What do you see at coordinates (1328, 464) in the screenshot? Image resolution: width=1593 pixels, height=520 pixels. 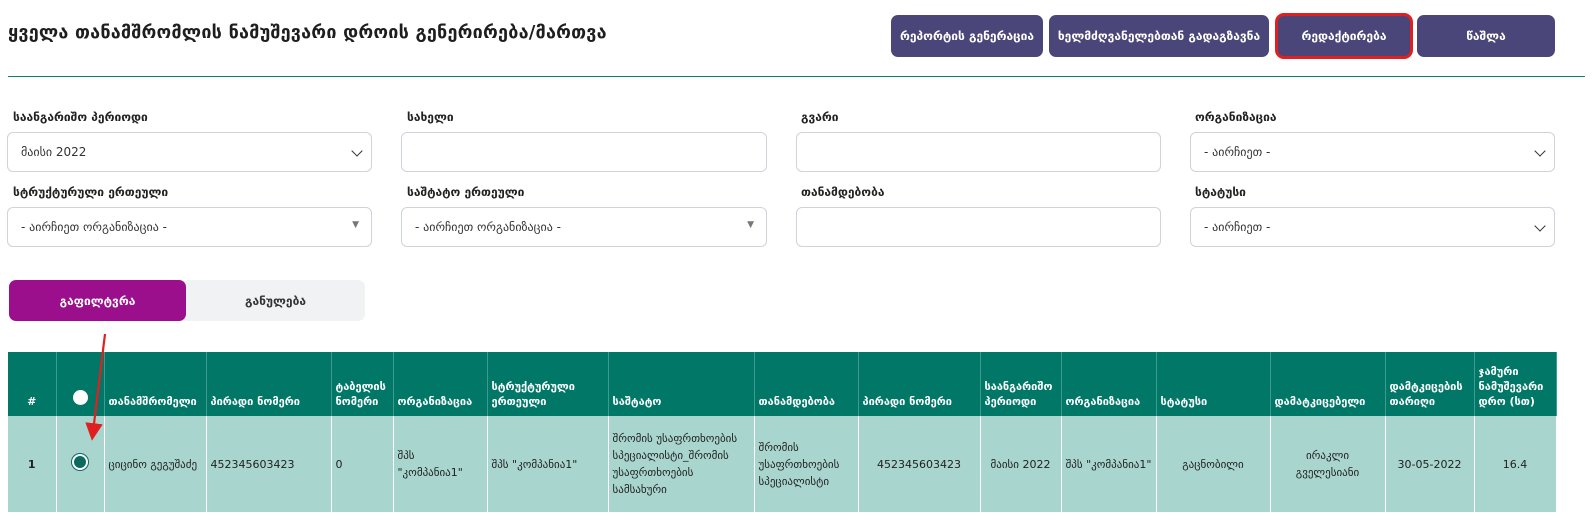 I see `cell-approver: ირაკლი გველესიანი` at bounding box center [1328, 464].